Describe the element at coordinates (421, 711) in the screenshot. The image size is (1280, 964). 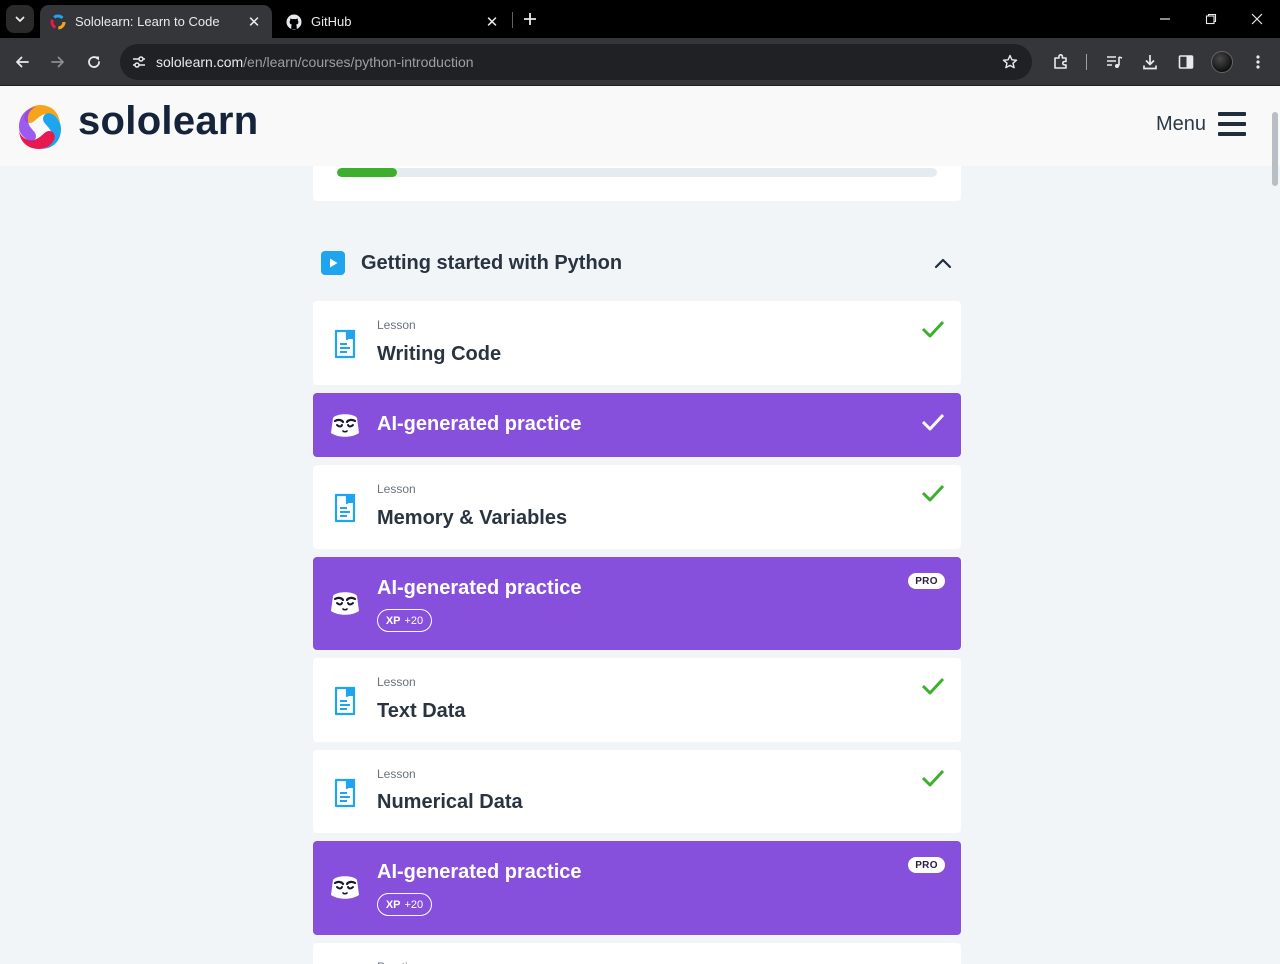
I see `item-name: Text Data` at that location.